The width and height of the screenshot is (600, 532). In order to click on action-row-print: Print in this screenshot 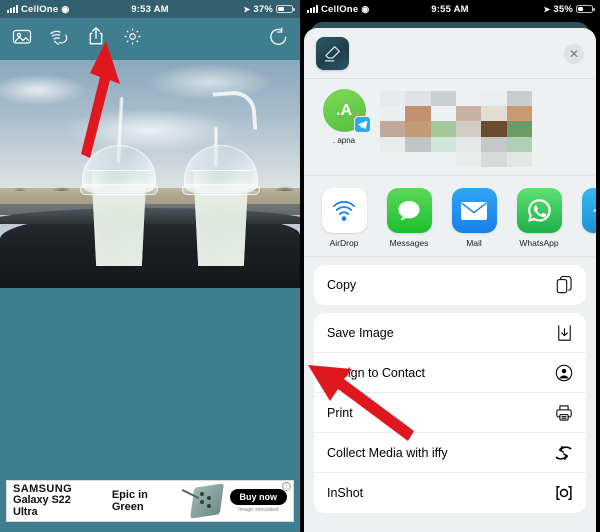, I will do `click(450, 413)`.